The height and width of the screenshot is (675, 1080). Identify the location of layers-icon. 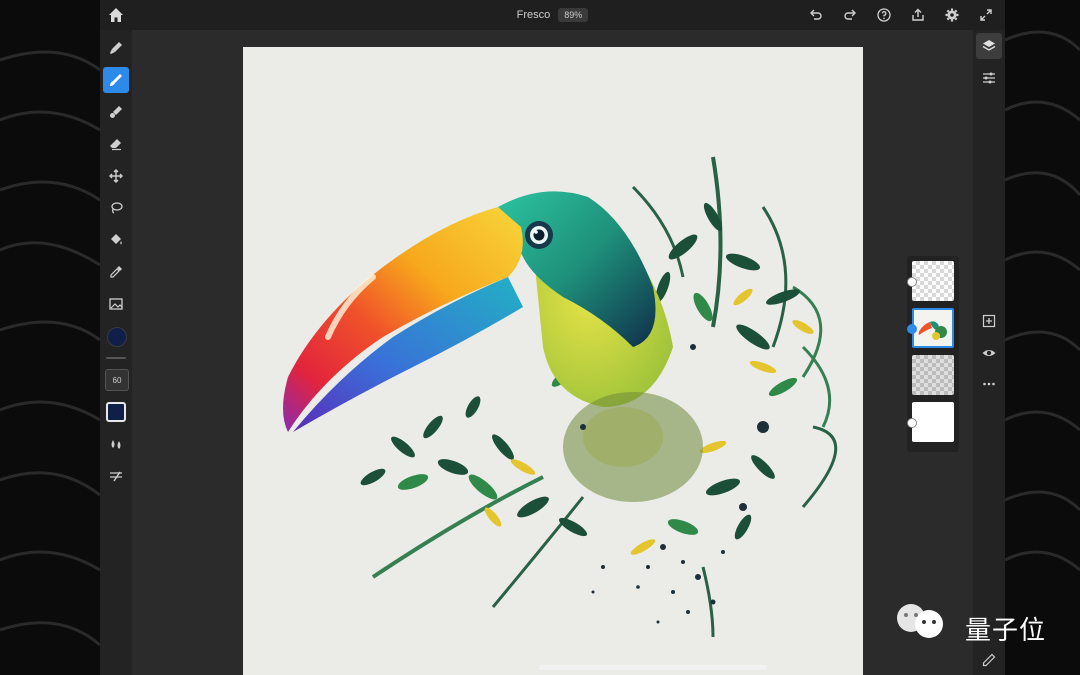
(989, 45).